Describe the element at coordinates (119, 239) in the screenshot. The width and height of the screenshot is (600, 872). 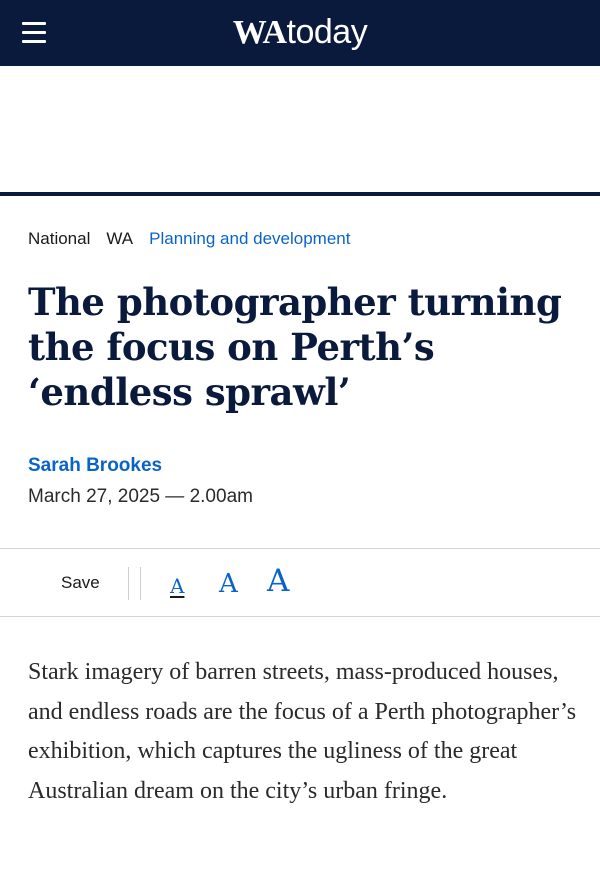
I see `breadcrumb-wa: WA` at that location.